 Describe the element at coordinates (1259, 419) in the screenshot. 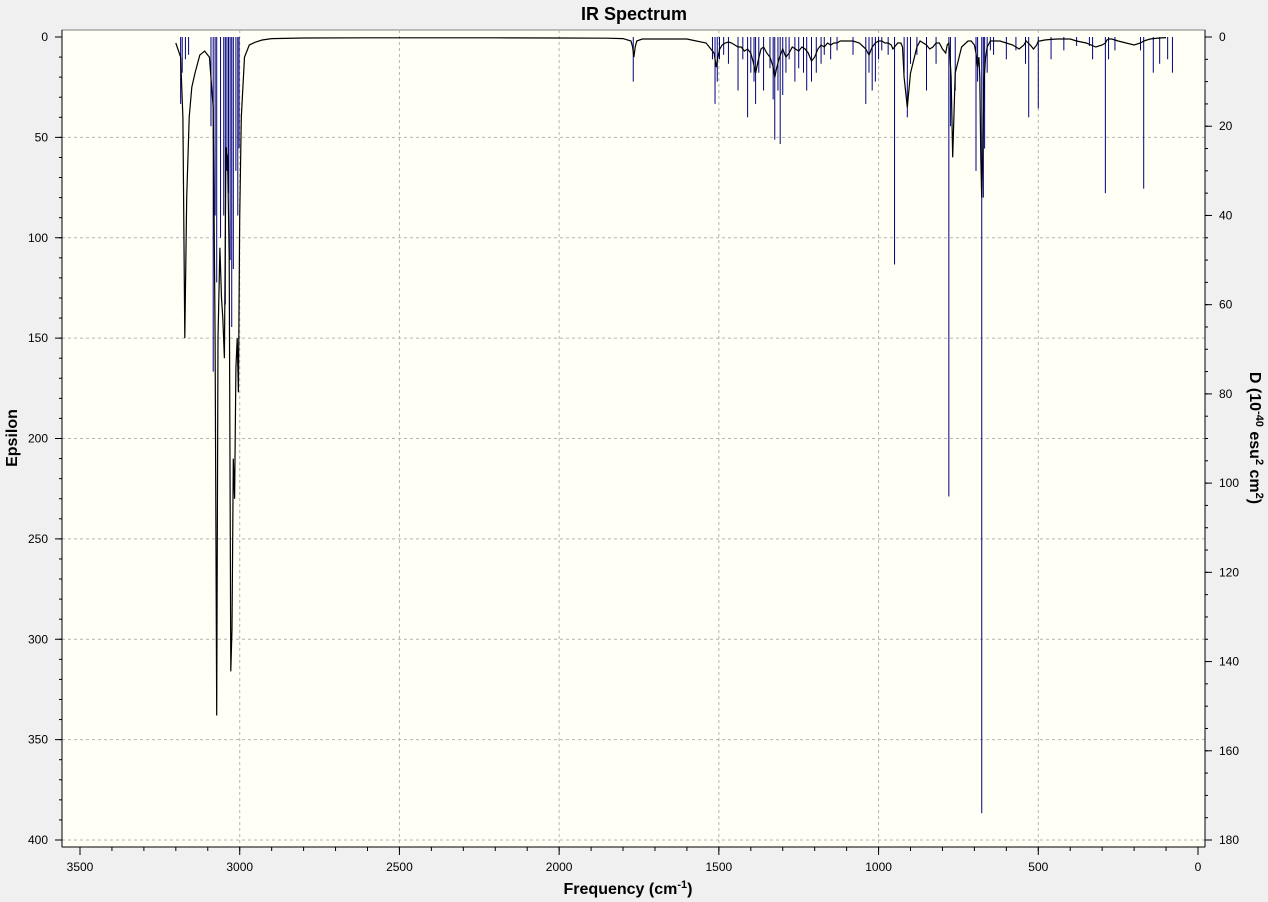

I see `y-axis-right-label-exp1: -40` at that location.